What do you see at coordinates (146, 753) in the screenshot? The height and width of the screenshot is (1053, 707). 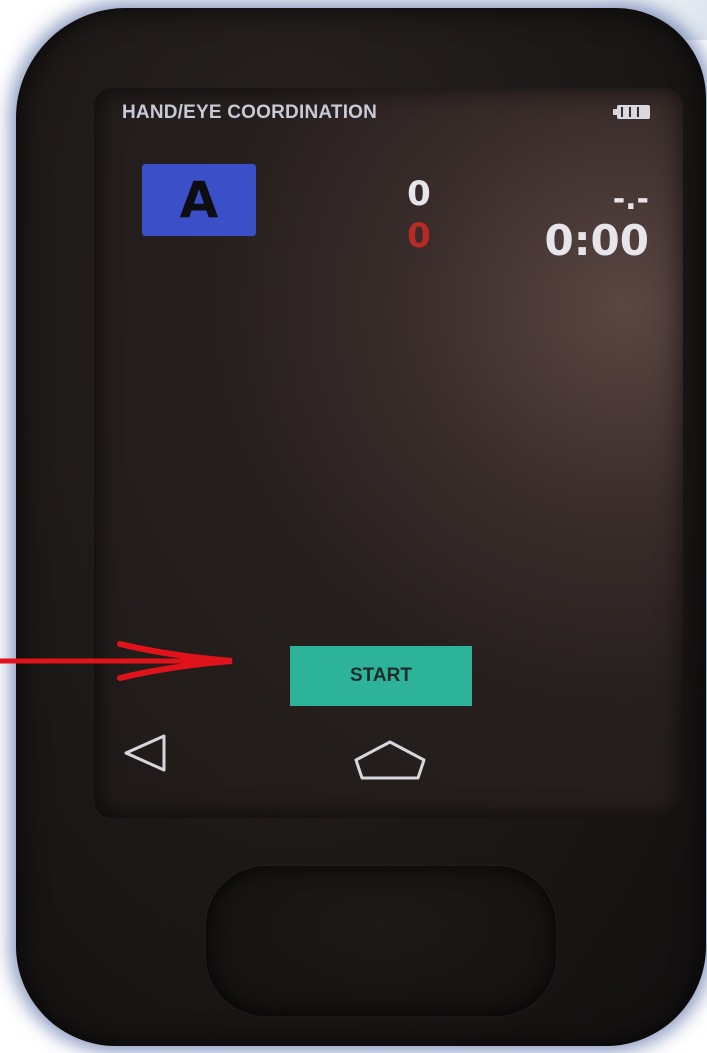 I see `back-triangle-icon` at bounding box center [146, 753].